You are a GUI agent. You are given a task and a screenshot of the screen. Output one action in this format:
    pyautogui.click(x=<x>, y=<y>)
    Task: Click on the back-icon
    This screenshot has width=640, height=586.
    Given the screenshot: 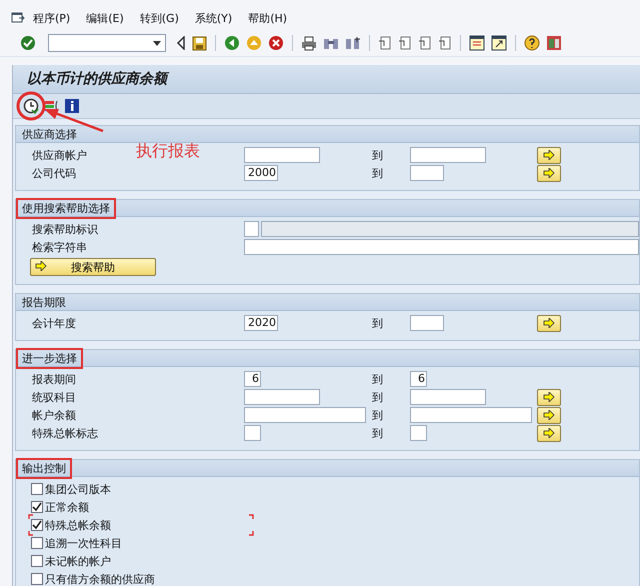 What is the action you would take?
    pyautogui.click(x=232, y=43)
    